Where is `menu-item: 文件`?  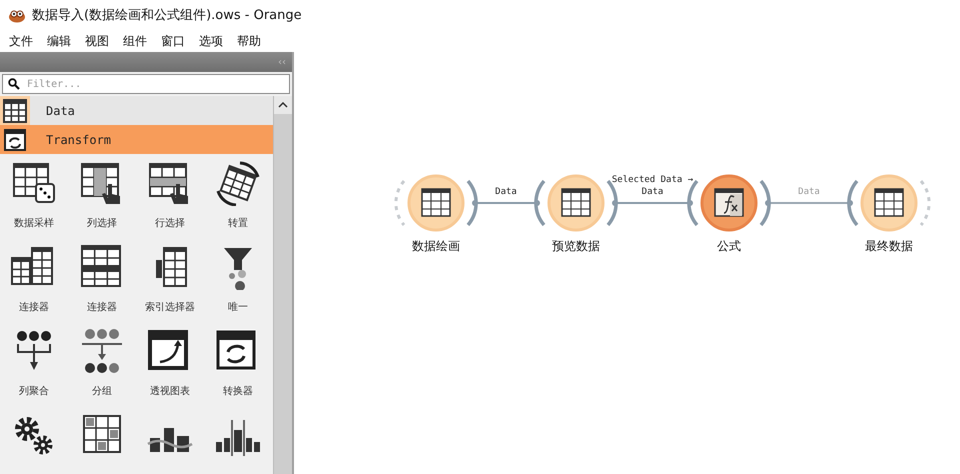
menu-item: 文件 is located at coordinates (21, 41).